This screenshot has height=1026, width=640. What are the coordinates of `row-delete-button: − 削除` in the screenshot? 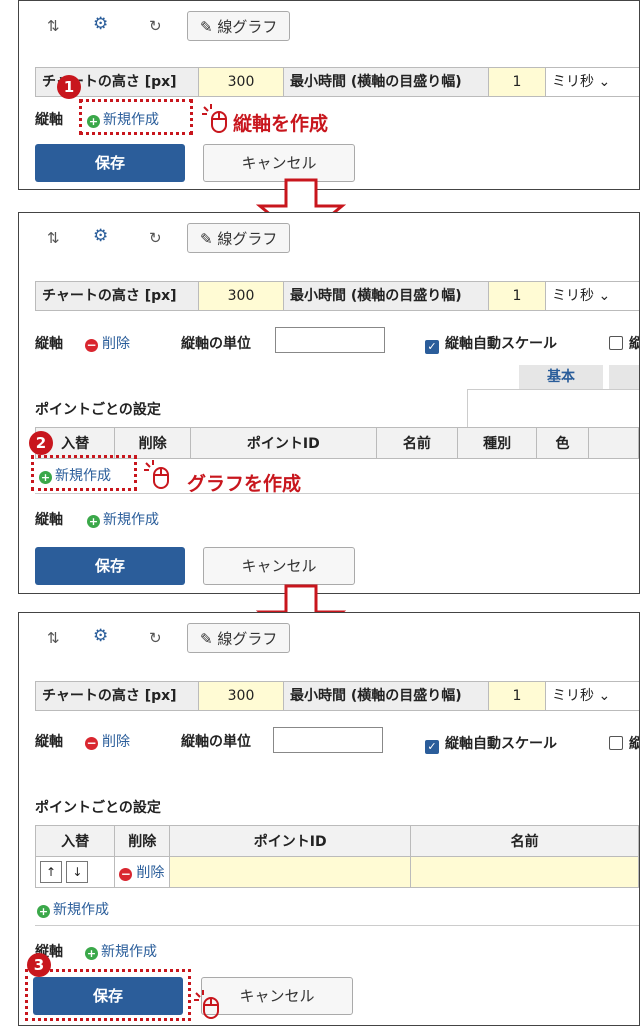 It's located at (141, 873).